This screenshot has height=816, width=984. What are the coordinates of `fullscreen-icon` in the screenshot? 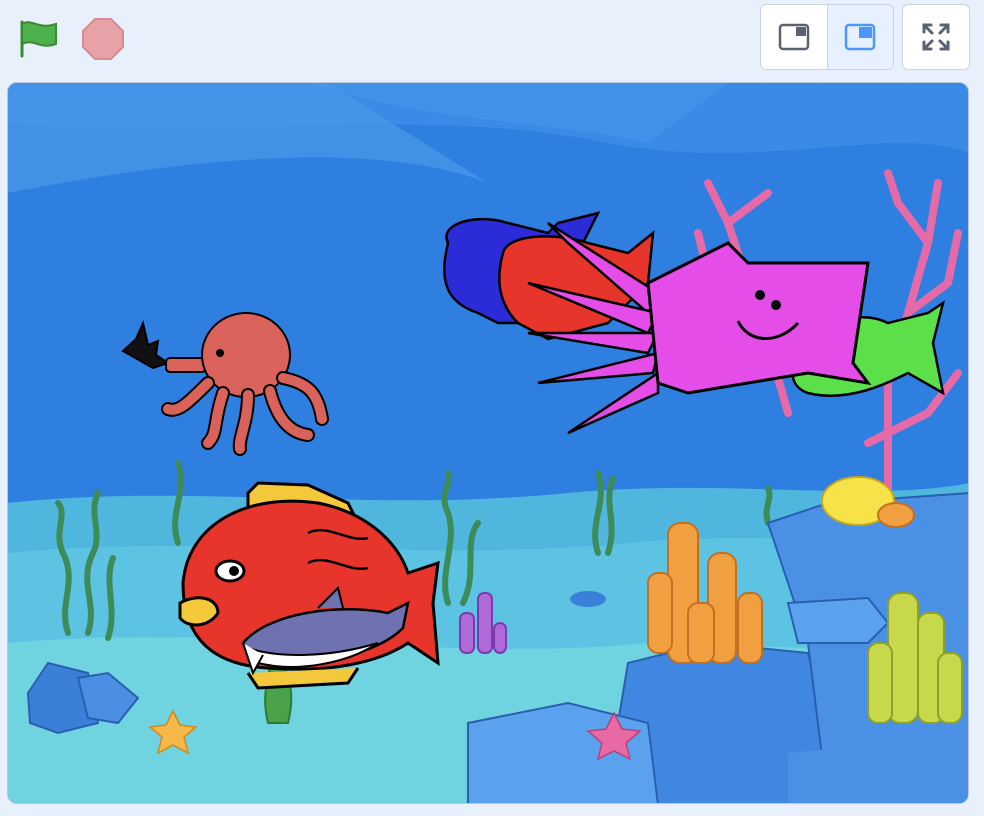 It's located at (936, 37).